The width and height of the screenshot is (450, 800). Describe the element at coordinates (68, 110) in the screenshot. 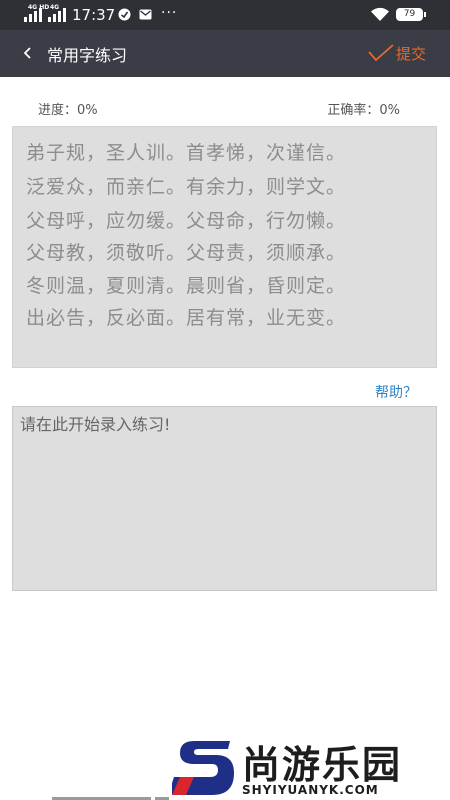

I see `progress-indicator: 进度：0%` at that location.